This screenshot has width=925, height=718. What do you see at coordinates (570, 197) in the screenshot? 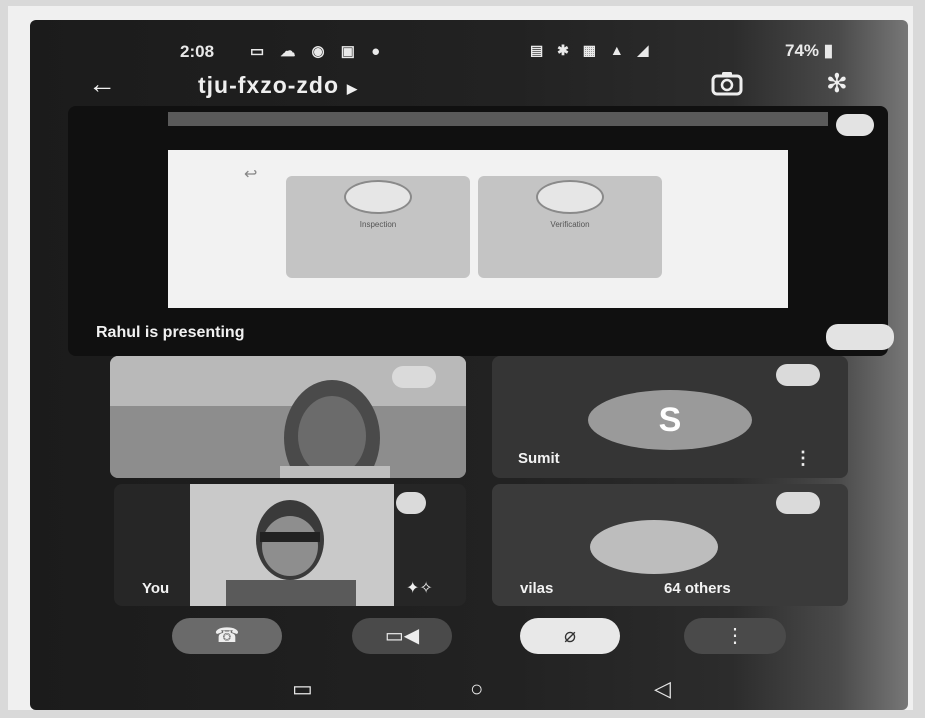
I see `check-icon` at bounding box center [570, 197].